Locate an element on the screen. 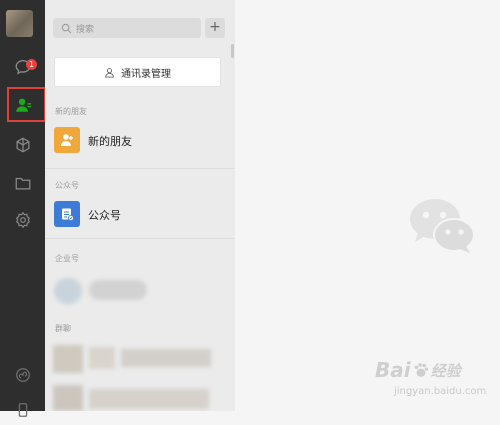  list-item-official-accounts: 公众号 is located at coordinates (140, 215).